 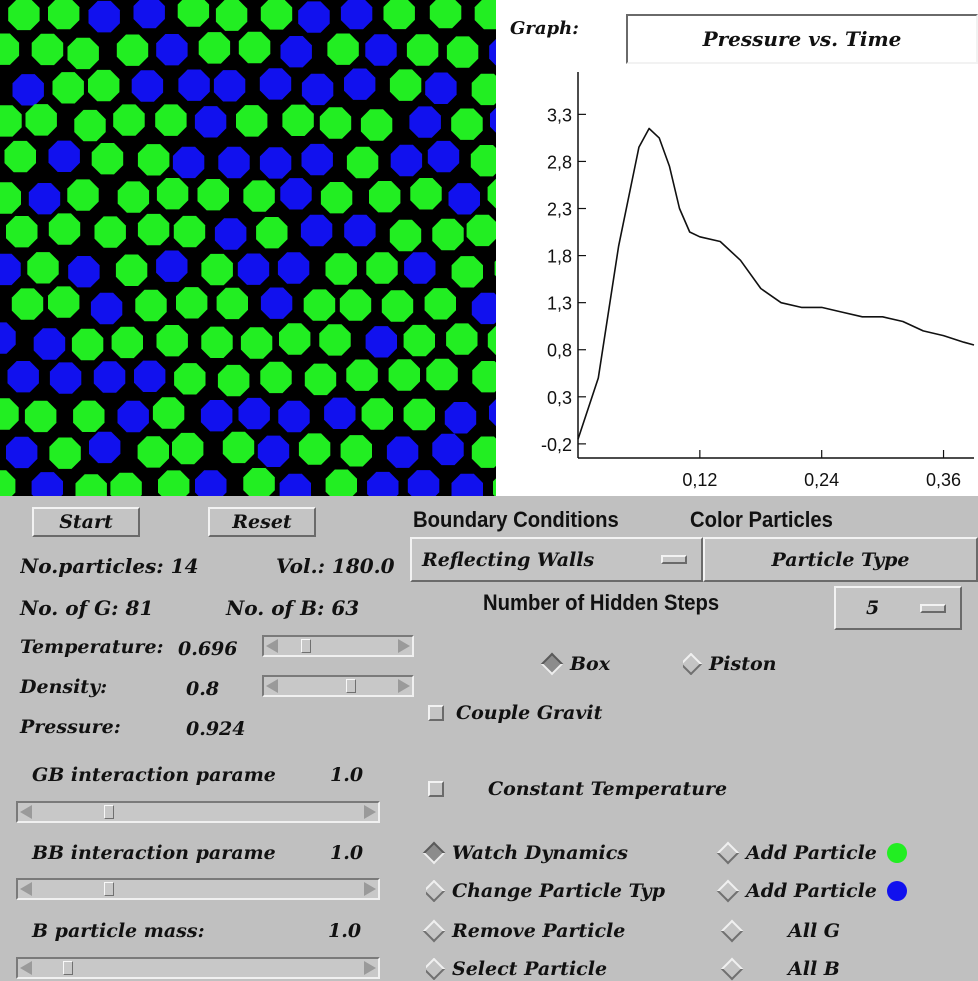 I want to click on constant-temperature-checkbox, so click(x=436, y=789).